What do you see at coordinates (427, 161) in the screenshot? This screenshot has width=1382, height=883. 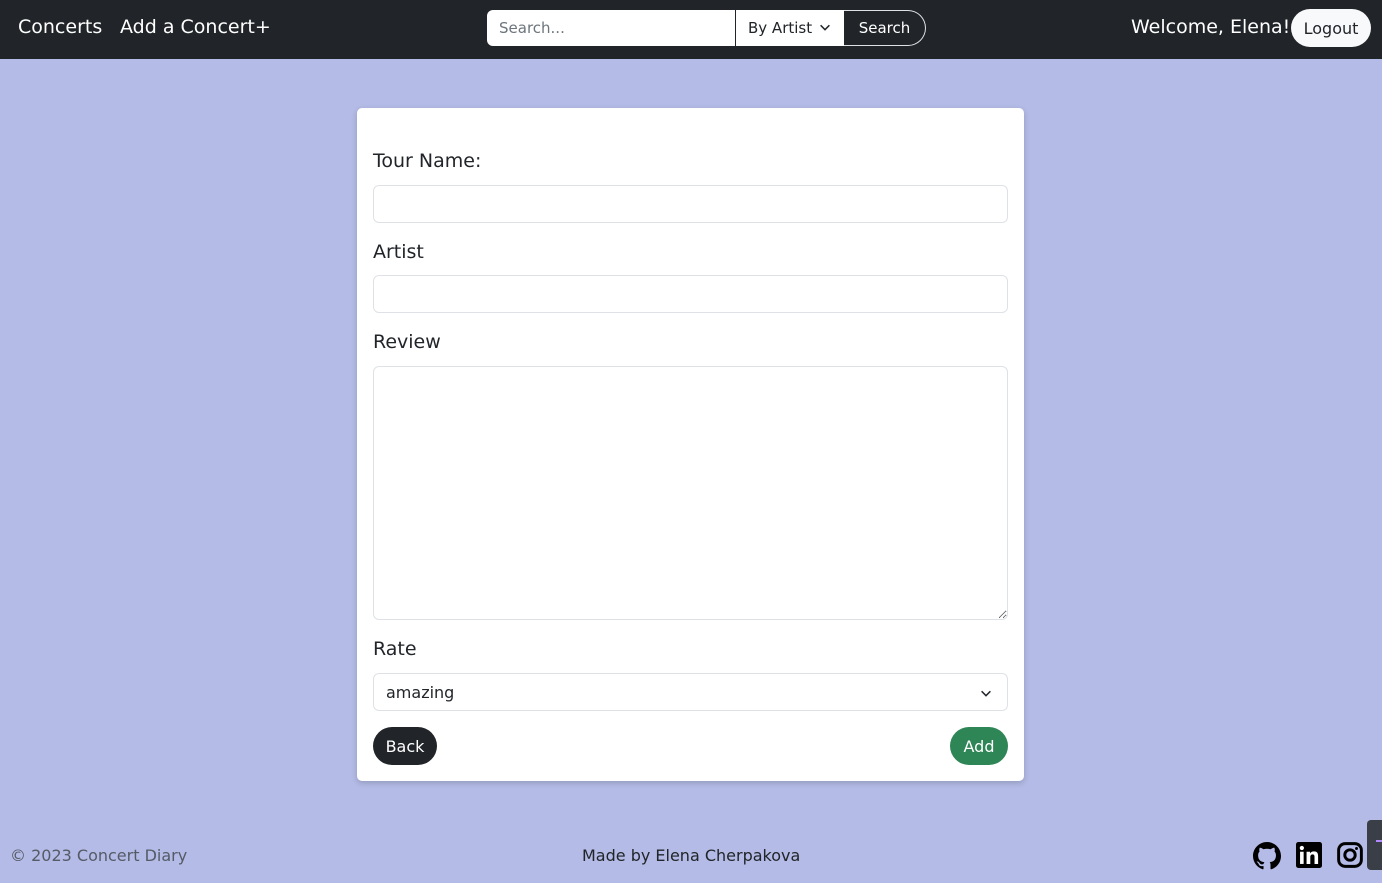 I see `tour-name-label: Tour Name:` at bounding box center [427, 161].